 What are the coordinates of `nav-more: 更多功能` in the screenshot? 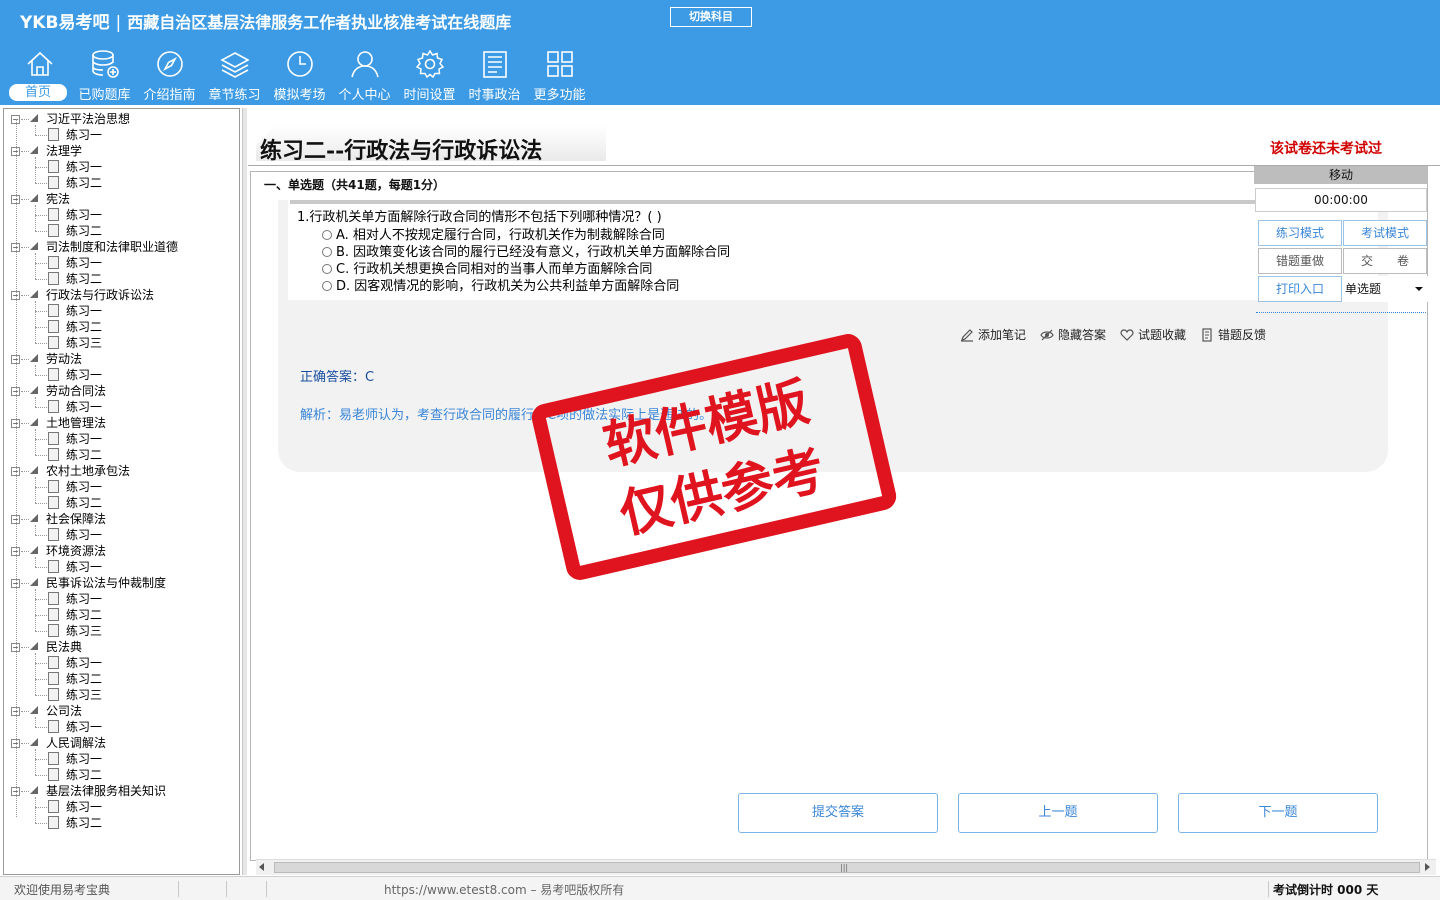 It's located at (559, 76).